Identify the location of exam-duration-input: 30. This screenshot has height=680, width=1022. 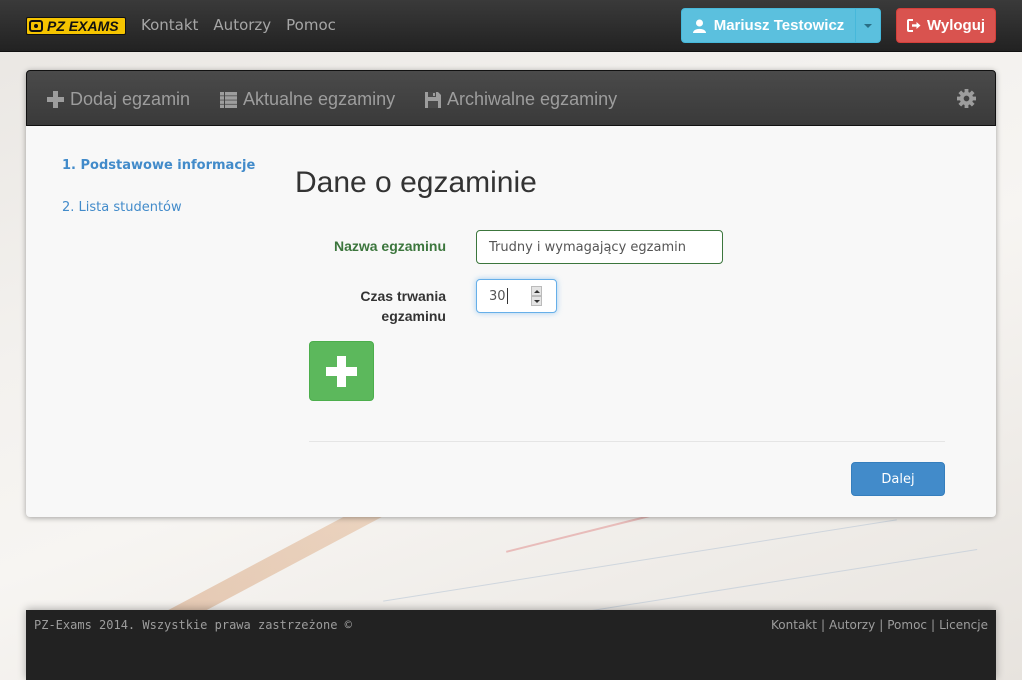
(516, 296).